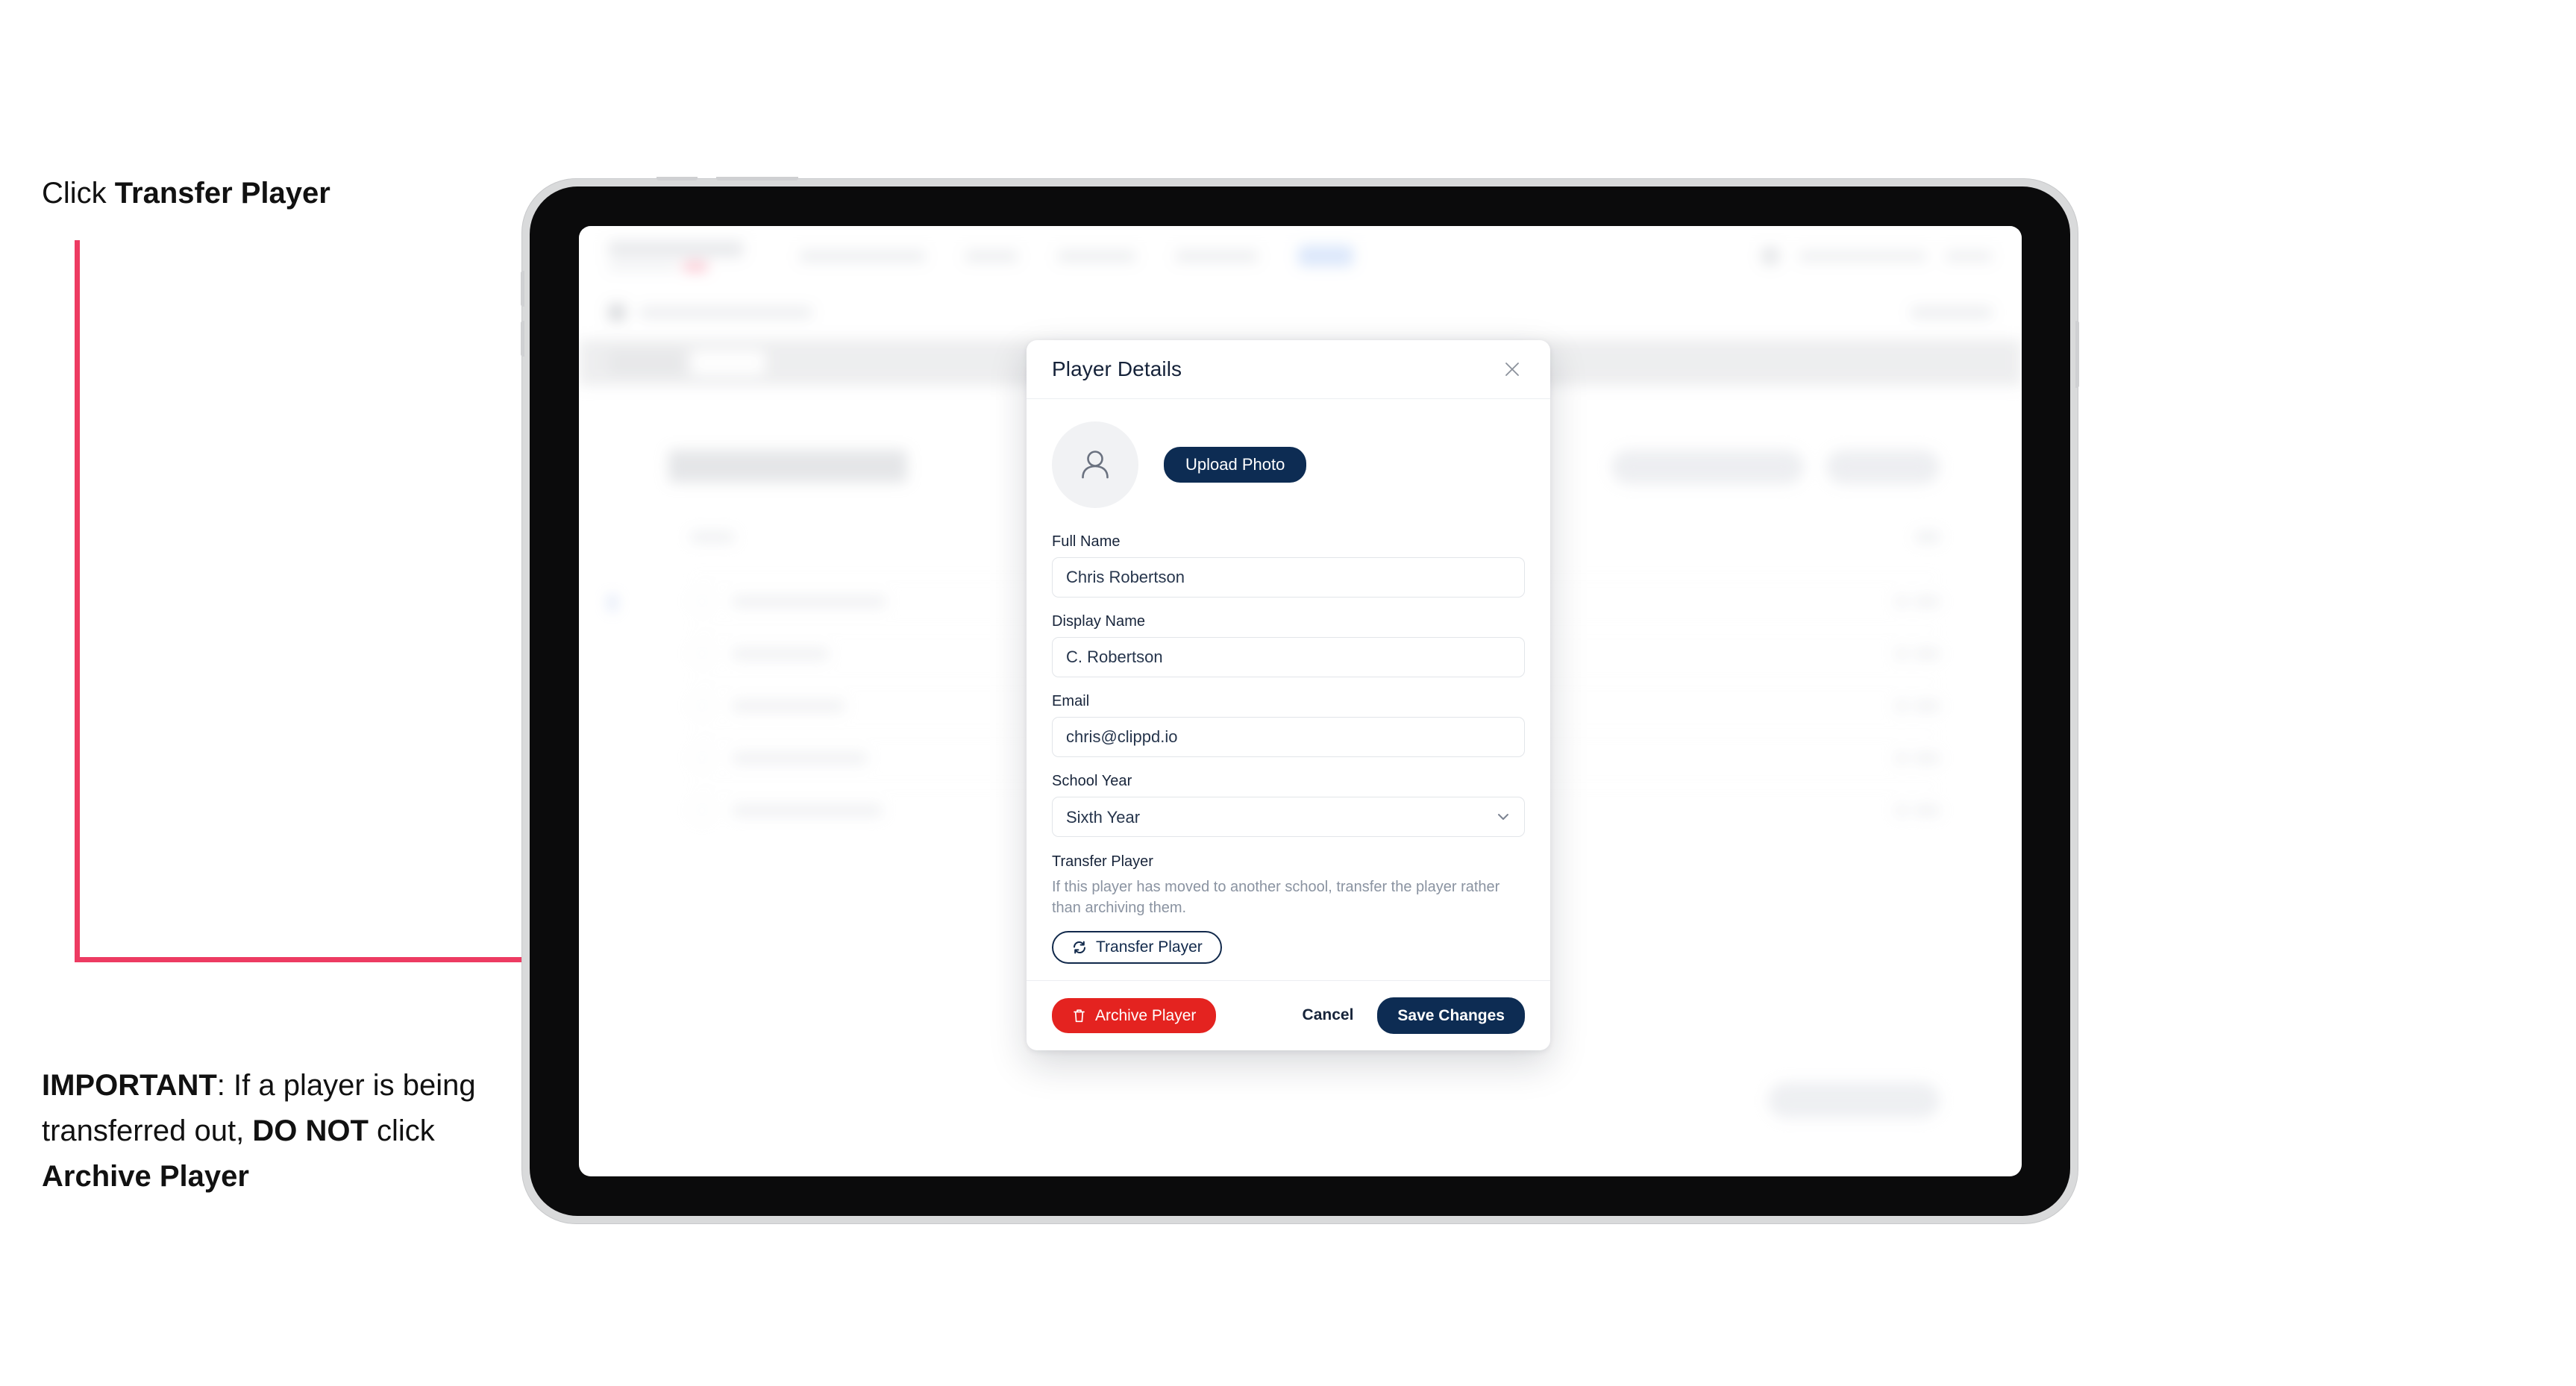 The width and height of the screenshot is (2576, 1386). I want to click on tablet-power-button, so click(677, 179).